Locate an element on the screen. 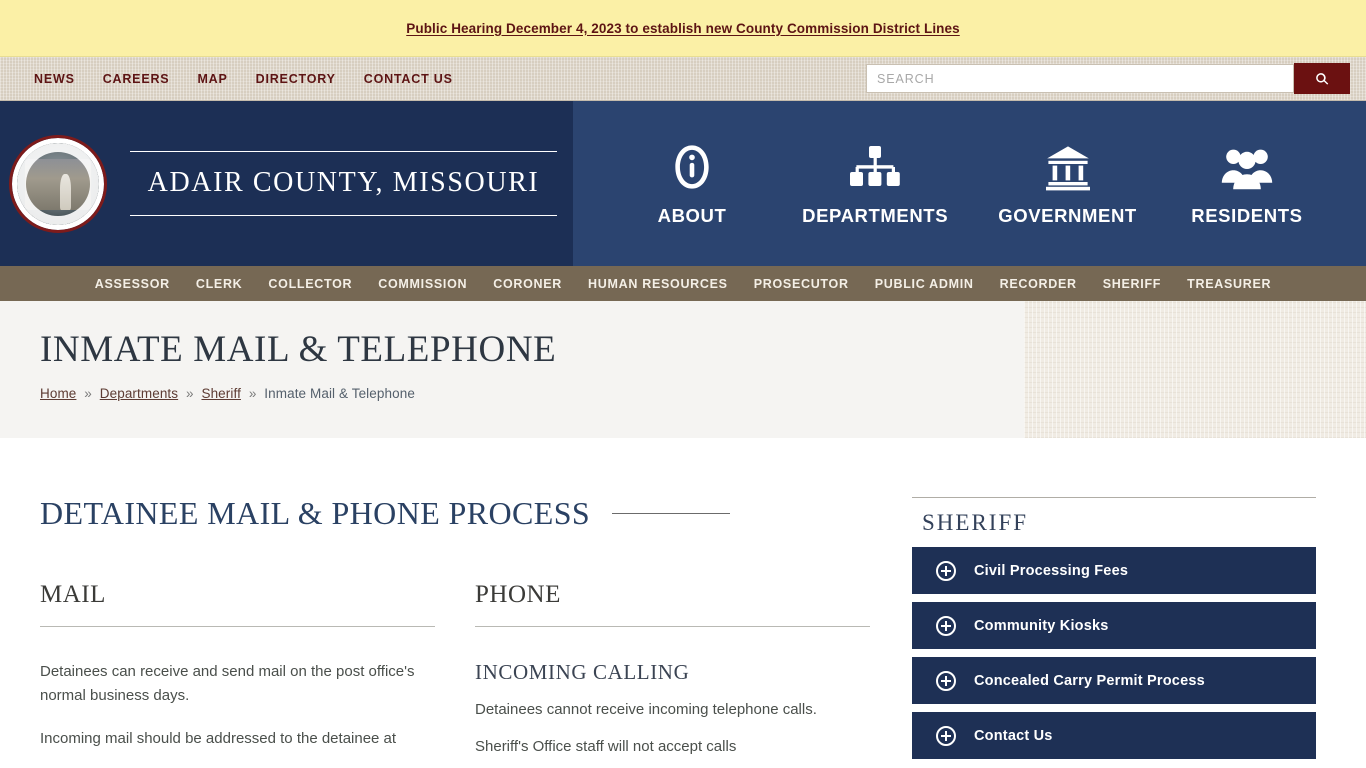 The width and height of the screenshot is (1366, 768). dept-nav-item-coroner: CORONER is located at coordinates (527, 284).